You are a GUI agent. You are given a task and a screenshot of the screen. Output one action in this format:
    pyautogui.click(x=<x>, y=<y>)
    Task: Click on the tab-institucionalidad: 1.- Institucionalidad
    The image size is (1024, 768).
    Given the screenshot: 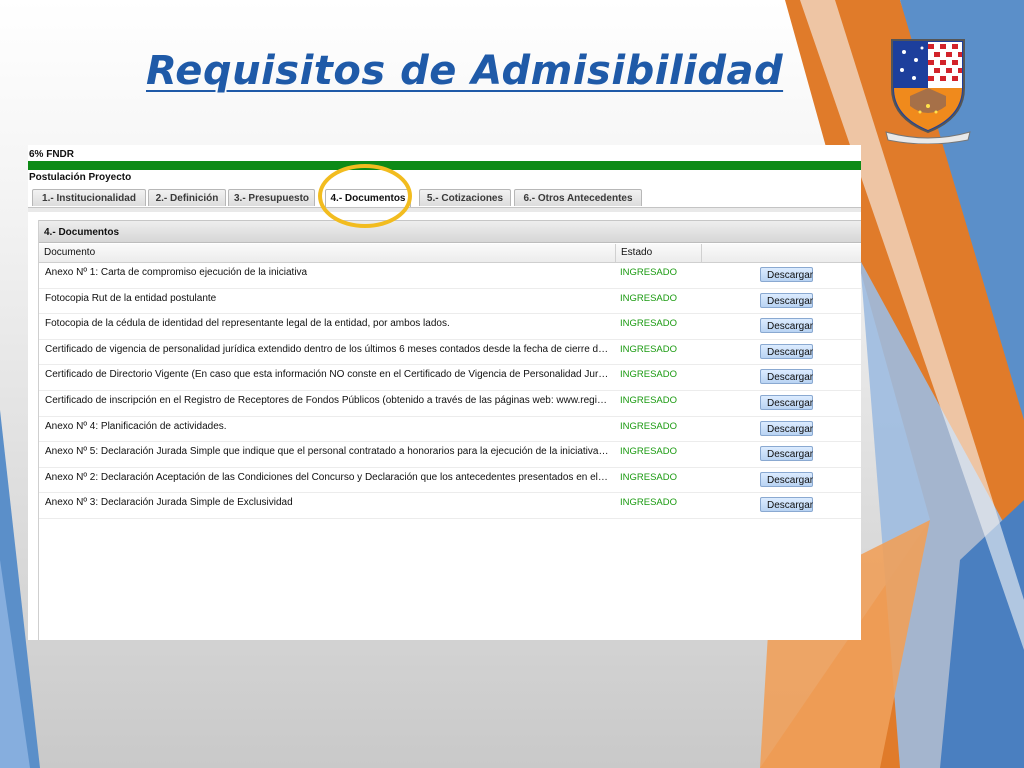 What is the action you would take?
    pyautogui.click(x=89, y=197)
    